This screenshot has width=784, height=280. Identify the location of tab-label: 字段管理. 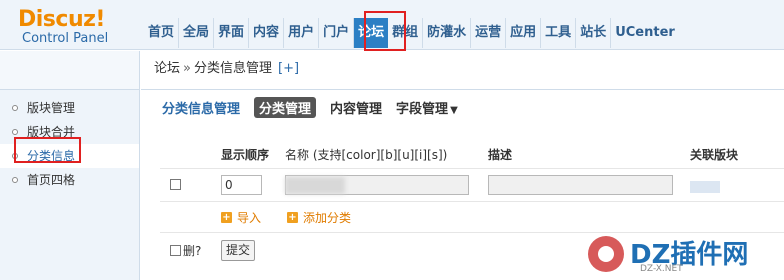
(422, 109).